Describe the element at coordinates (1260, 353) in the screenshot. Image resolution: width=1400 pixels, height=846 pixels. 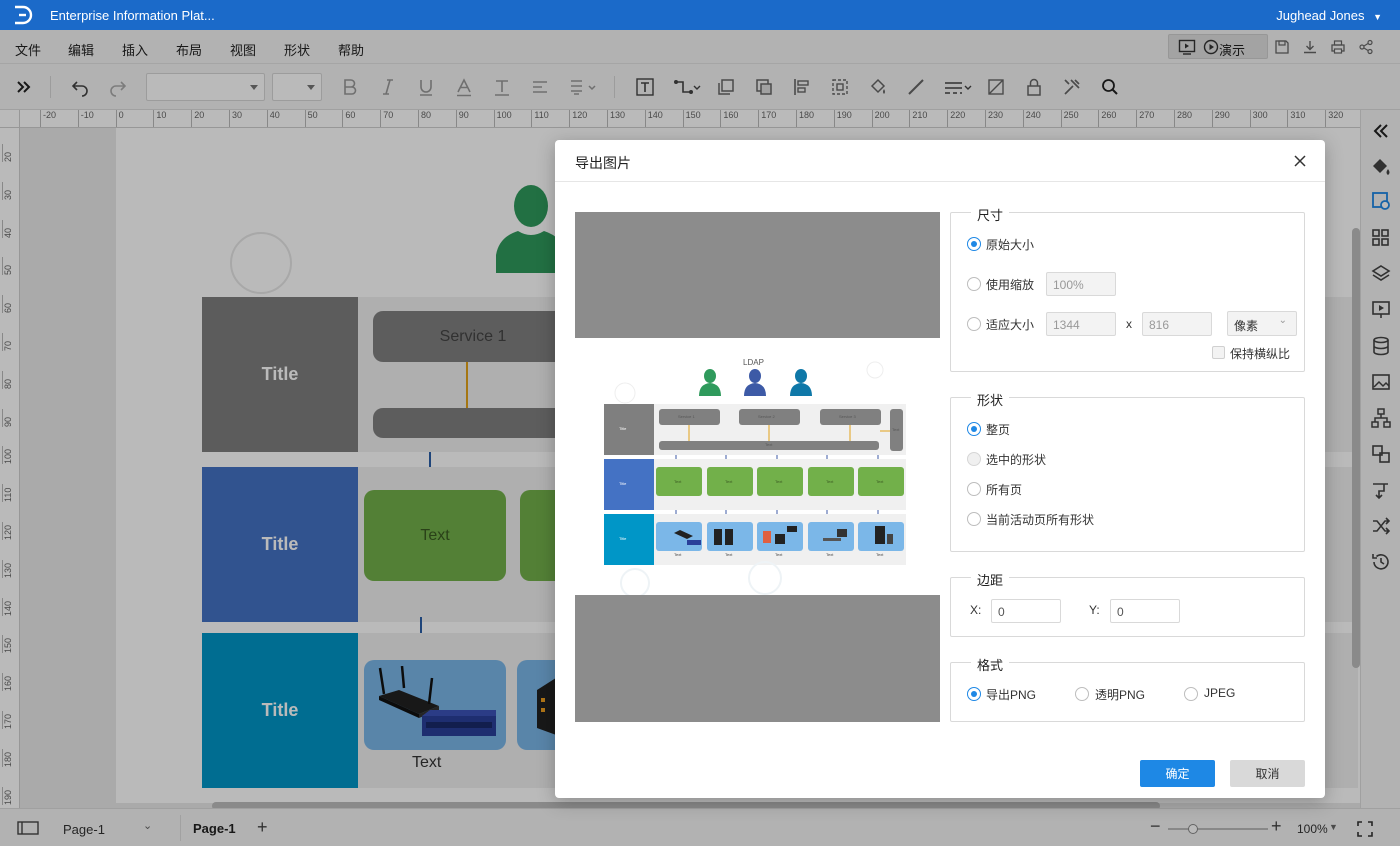
I see `keep-ratio-label: 保持横纵比` at that location.